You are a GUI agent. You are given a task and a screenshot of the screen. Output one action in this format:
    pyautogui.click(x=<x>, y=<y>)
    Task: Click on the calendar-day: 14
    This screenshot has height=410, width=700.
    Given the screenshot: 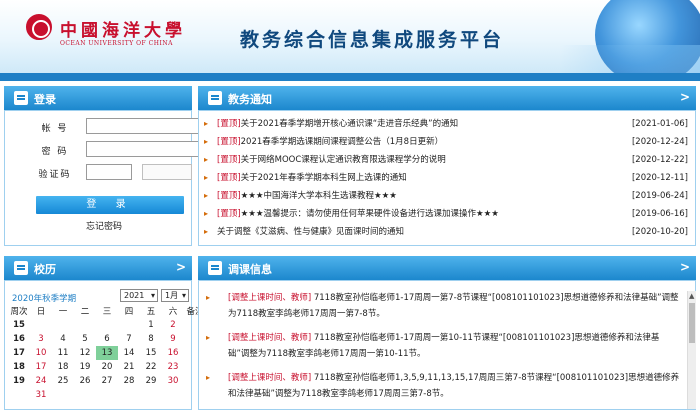 What is the action you would take?
    pyautogui.click(x=129, y=353)
    